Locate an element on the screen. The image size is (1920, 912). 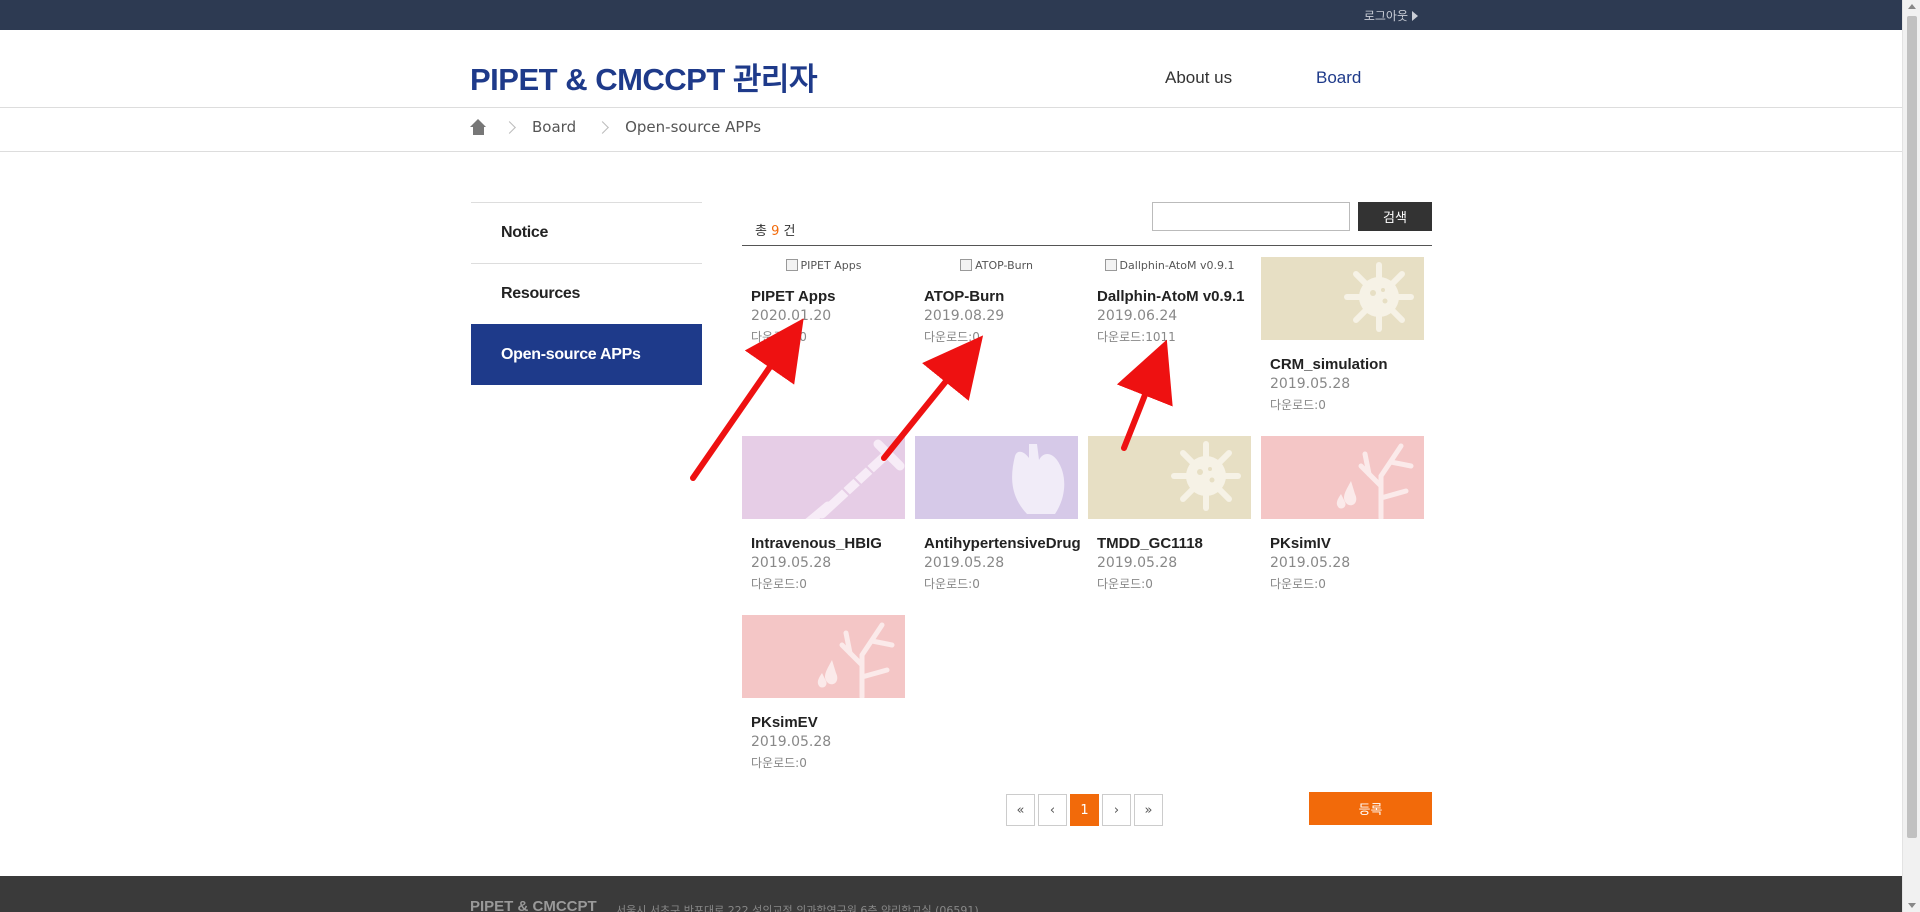
sidebar-item-notice: Notice is located at coordinates (586, 232).